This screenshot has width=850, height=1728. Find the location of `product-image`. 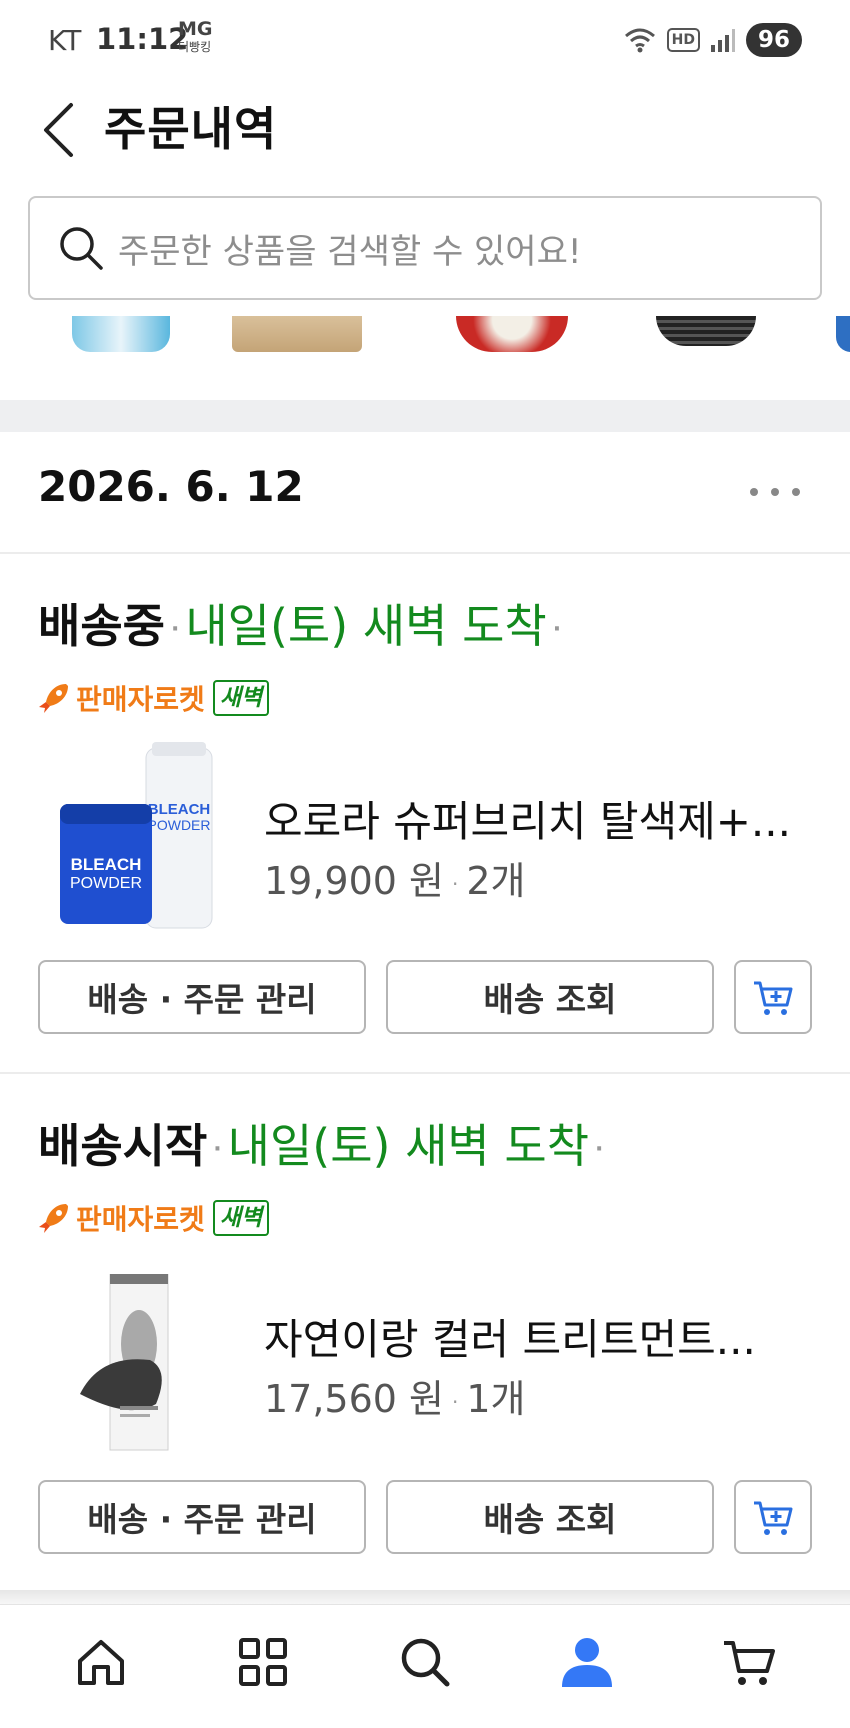

product-image is located at coordinates (145, 1368).